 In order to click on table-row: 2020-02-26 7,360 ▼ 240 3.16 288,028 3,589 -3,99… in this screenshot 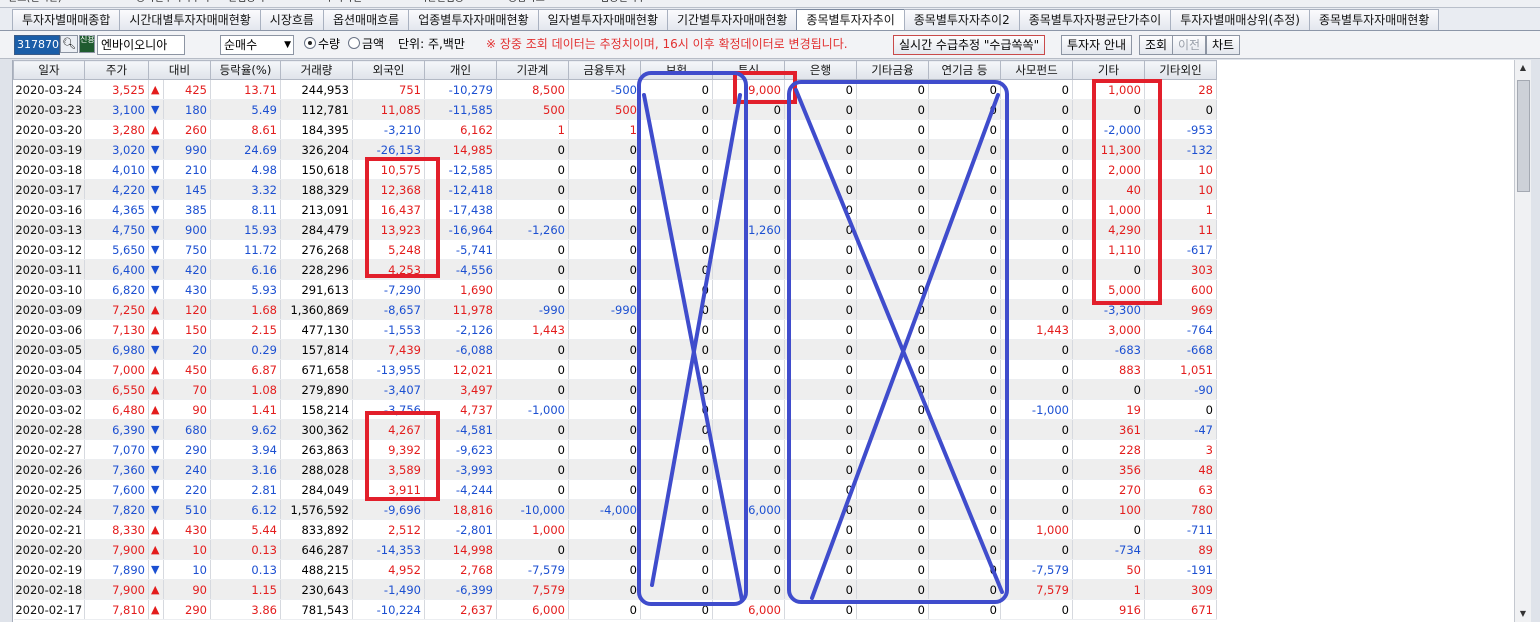, I will do `click(615, 469)`.